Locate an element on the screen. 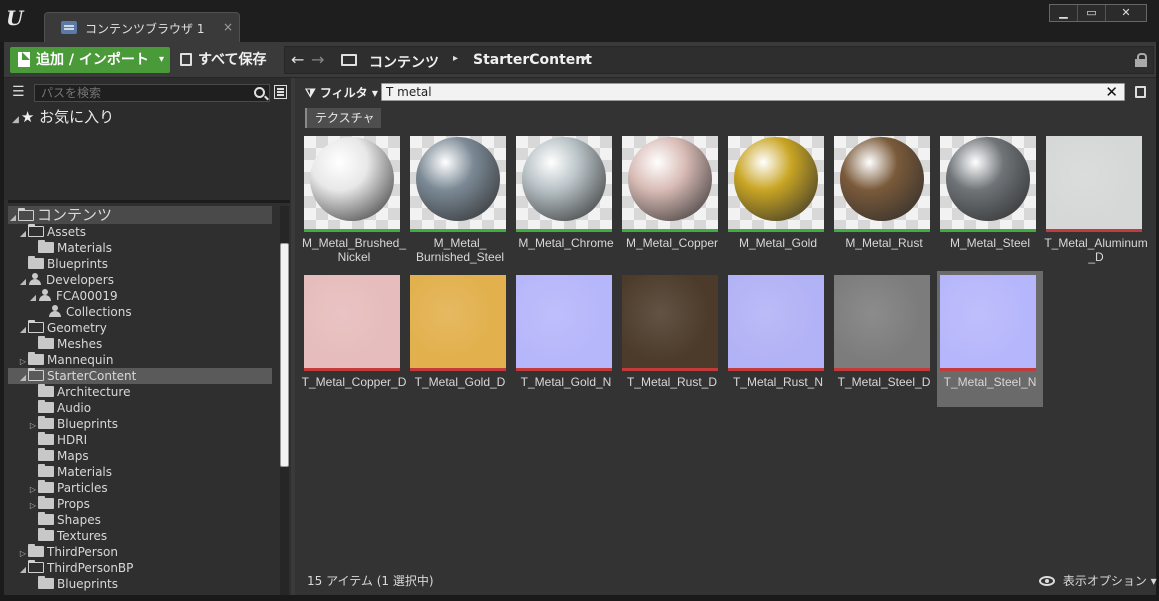 Image resolution: width=1159 pixels, height=601 pixels. asset-tile: T_Metal_Aluminum _D is located at coordinates (1096, 200).